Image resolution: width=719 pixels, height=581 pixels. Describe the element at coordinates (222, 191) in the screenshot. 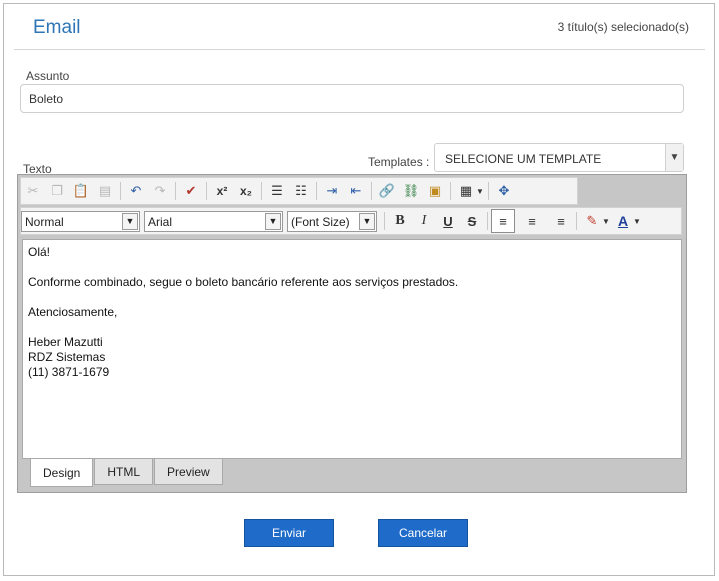

I see `superscript-icon: x²` at that location.